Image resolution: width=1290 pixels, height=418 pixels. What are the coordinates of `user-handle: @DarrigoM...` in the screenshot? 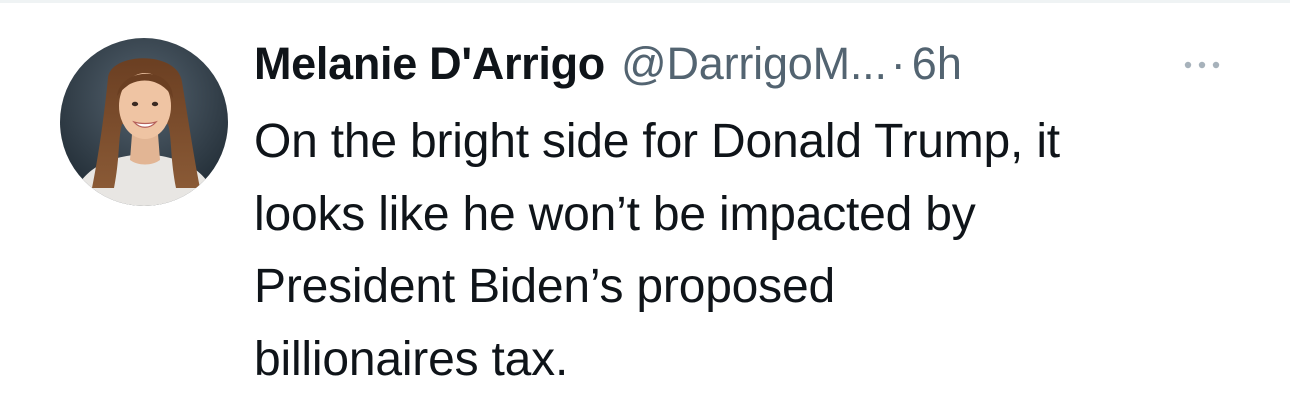 It's located at (754, 64).